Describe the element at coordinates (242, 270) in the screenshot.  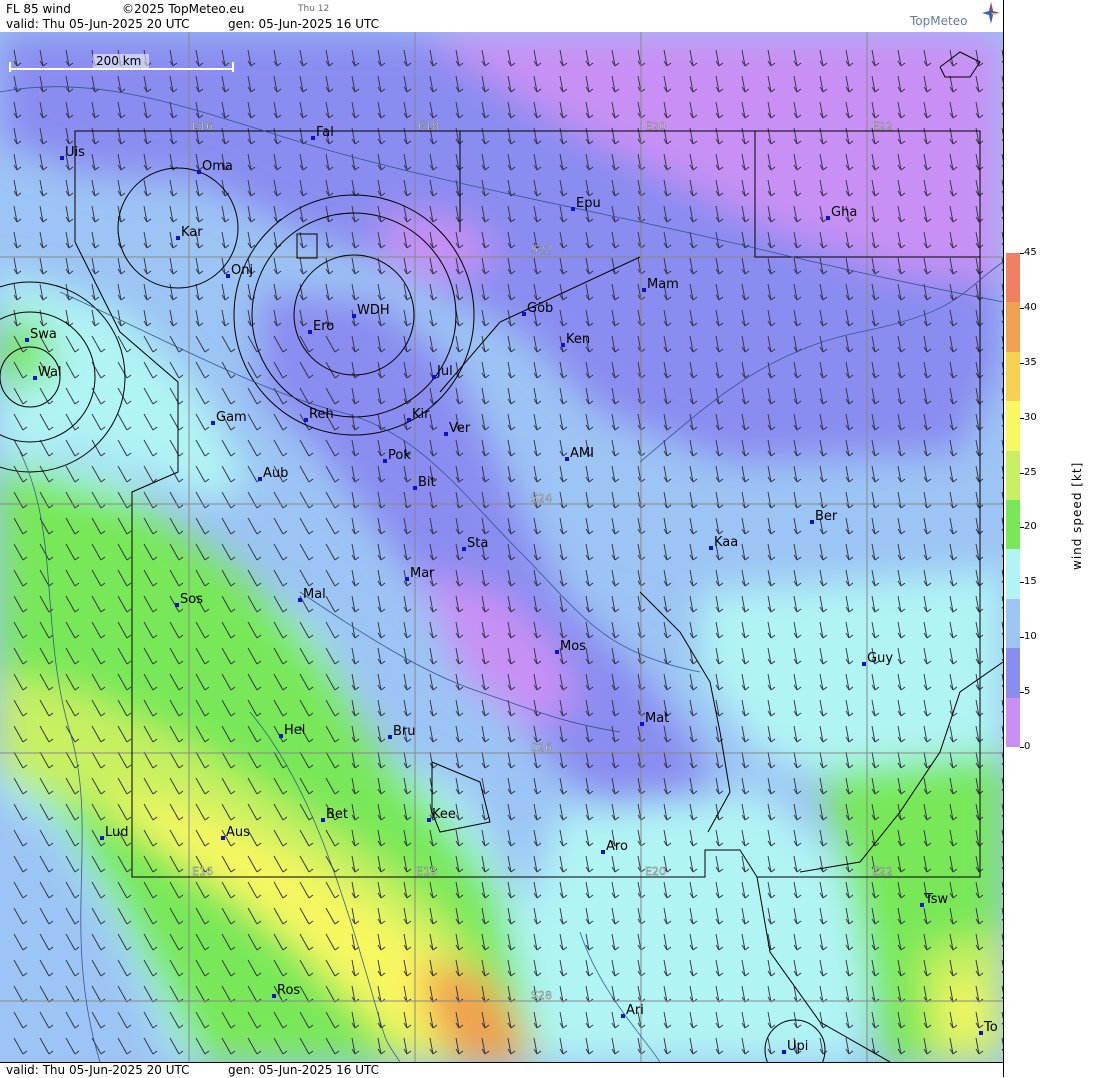
I see `place-label: Onj` at that location.